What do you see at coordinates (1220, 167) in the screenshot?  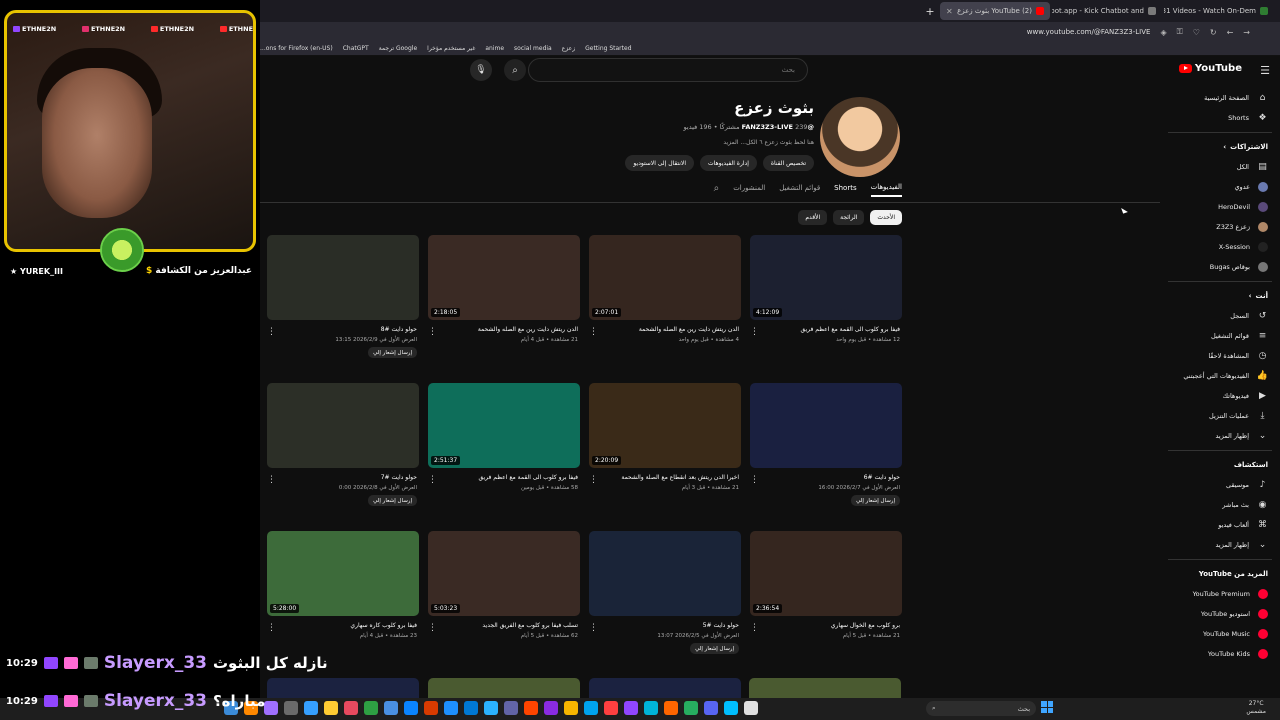 I see `sidebar-sub-item: ▤ الكل` at bounding box center [1220, 167].